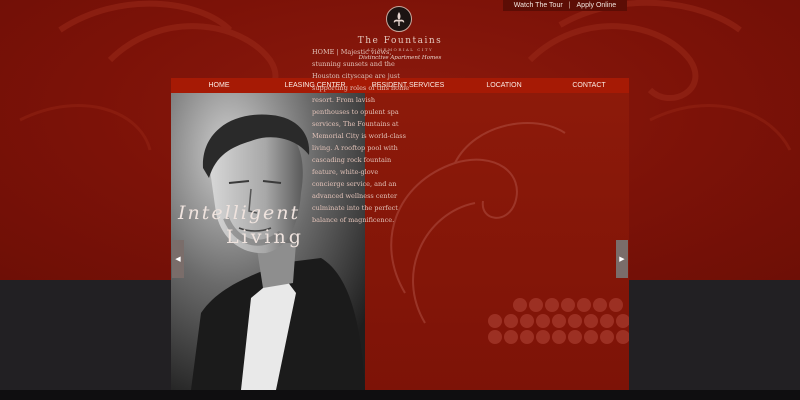  Describe the element at coordinates (243, 225) in the screenshot. I see `hero-tagline: Intelligent Living` at that location.